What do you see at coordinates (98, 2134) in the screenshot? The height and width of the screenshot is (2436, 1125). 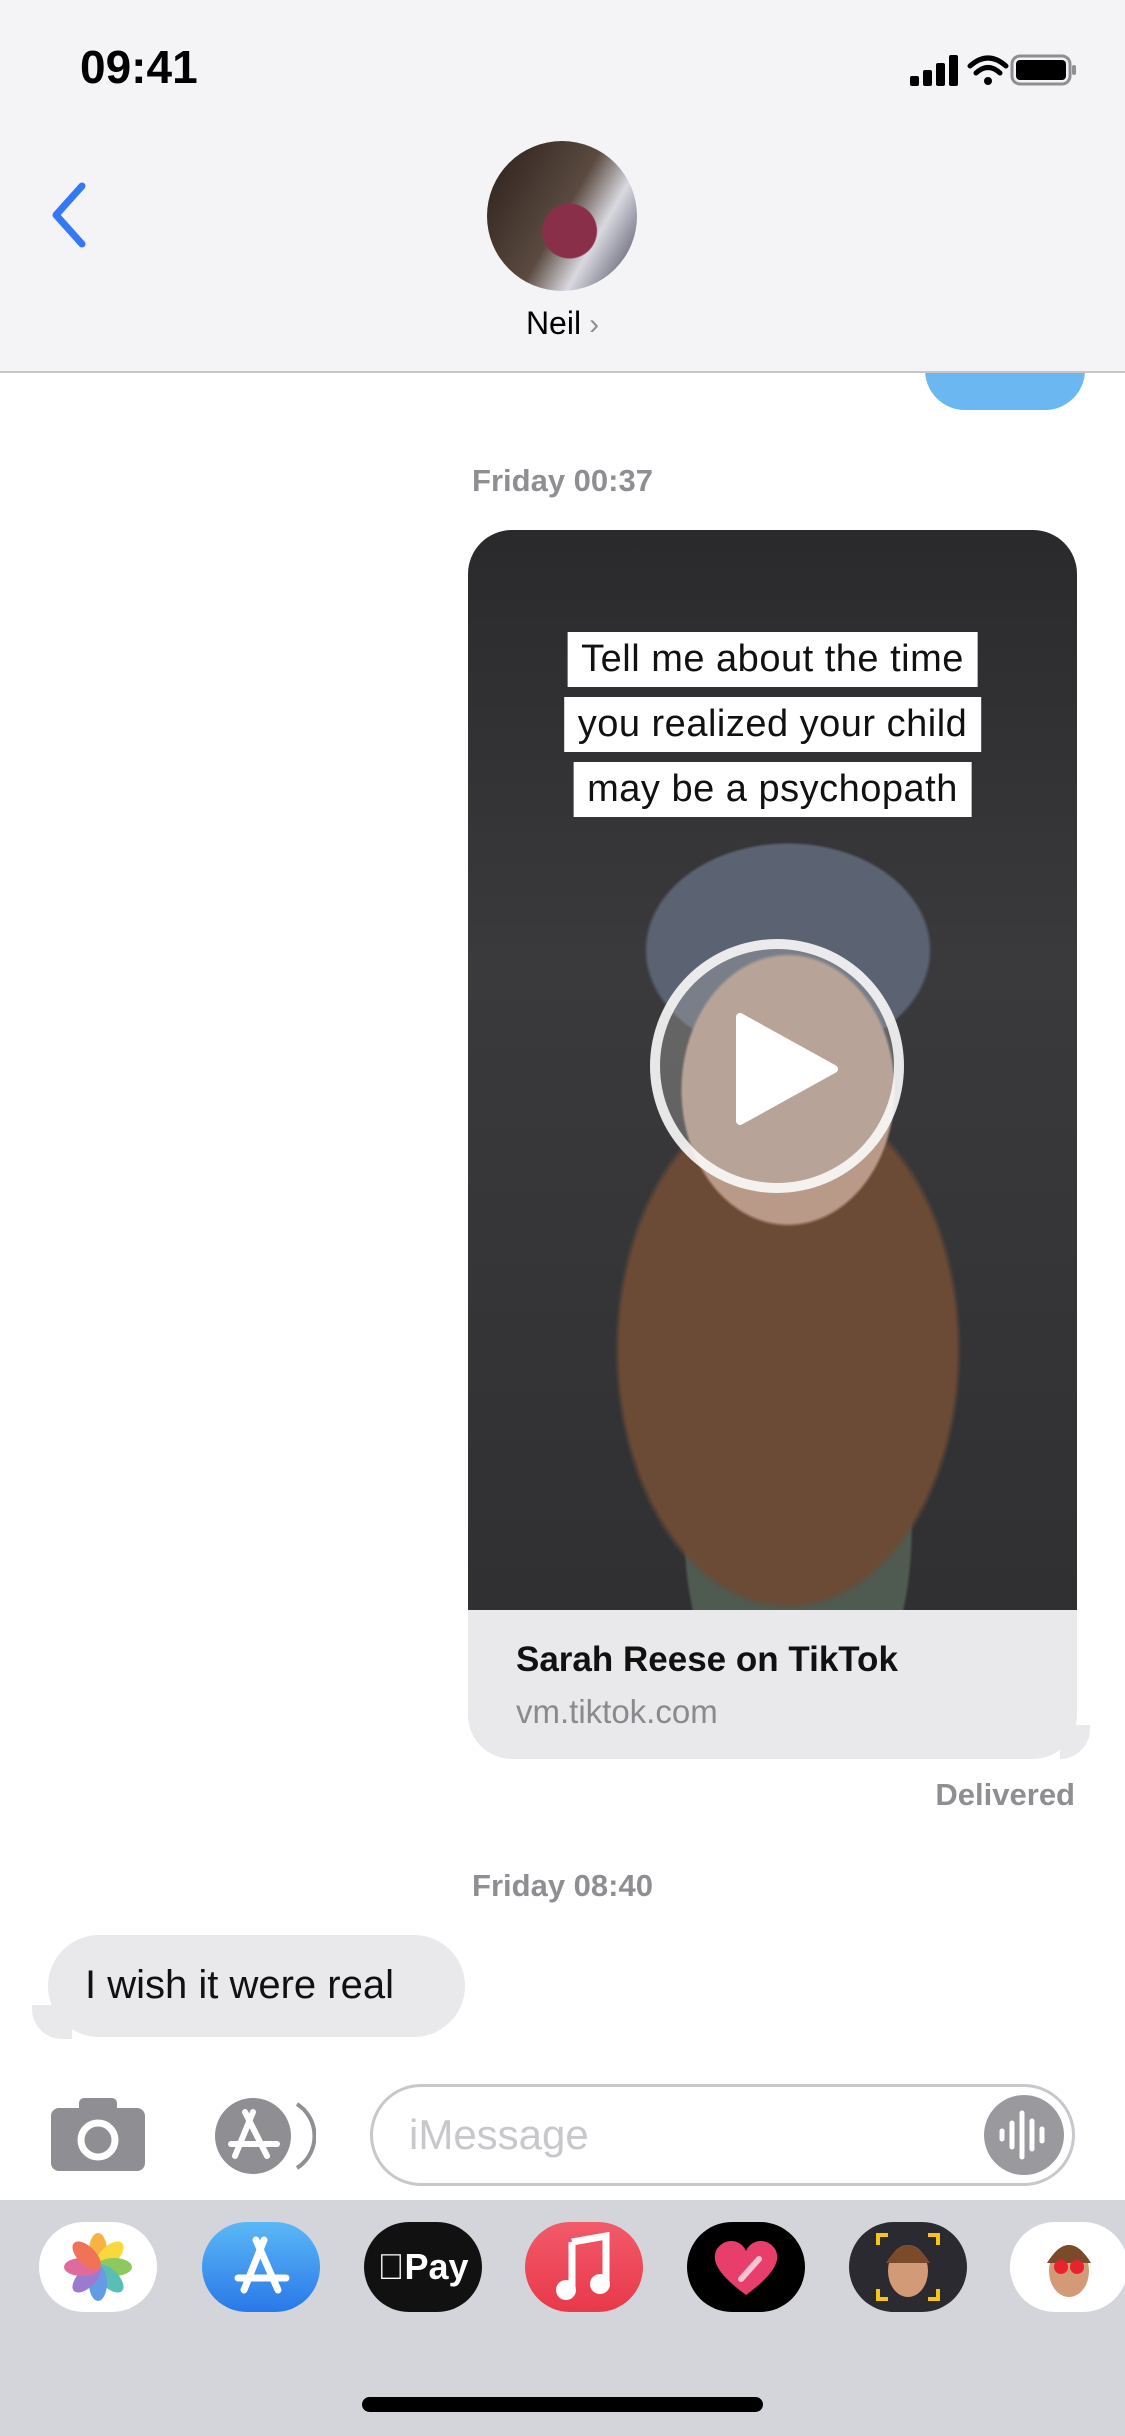 I see `camera-icon` at bounding box center [98, 2134].